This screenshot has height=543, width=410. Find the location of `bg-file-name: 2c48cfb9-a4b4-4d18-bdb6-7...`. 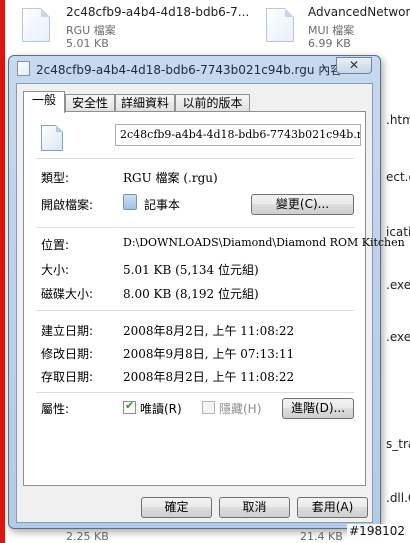

bg-file-name: 2c48cfb9-a4b4-4d18-bdb6-7... is located at coordinates (158, 12).